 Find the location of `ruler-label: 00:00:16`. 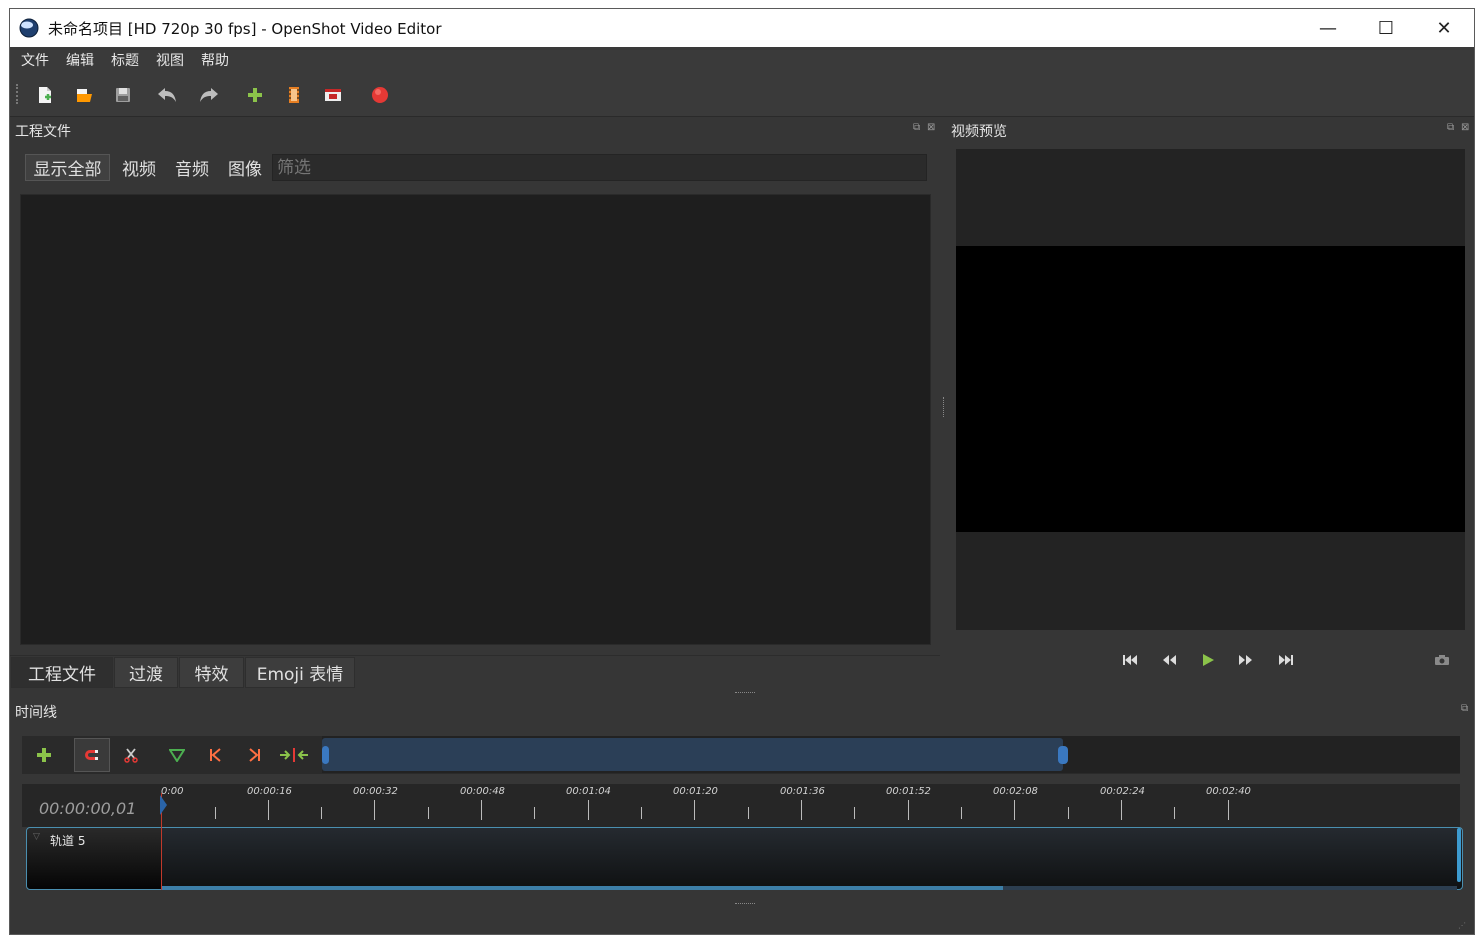

ruler-label: 00:00:16 is located at coordinates (269, 791).